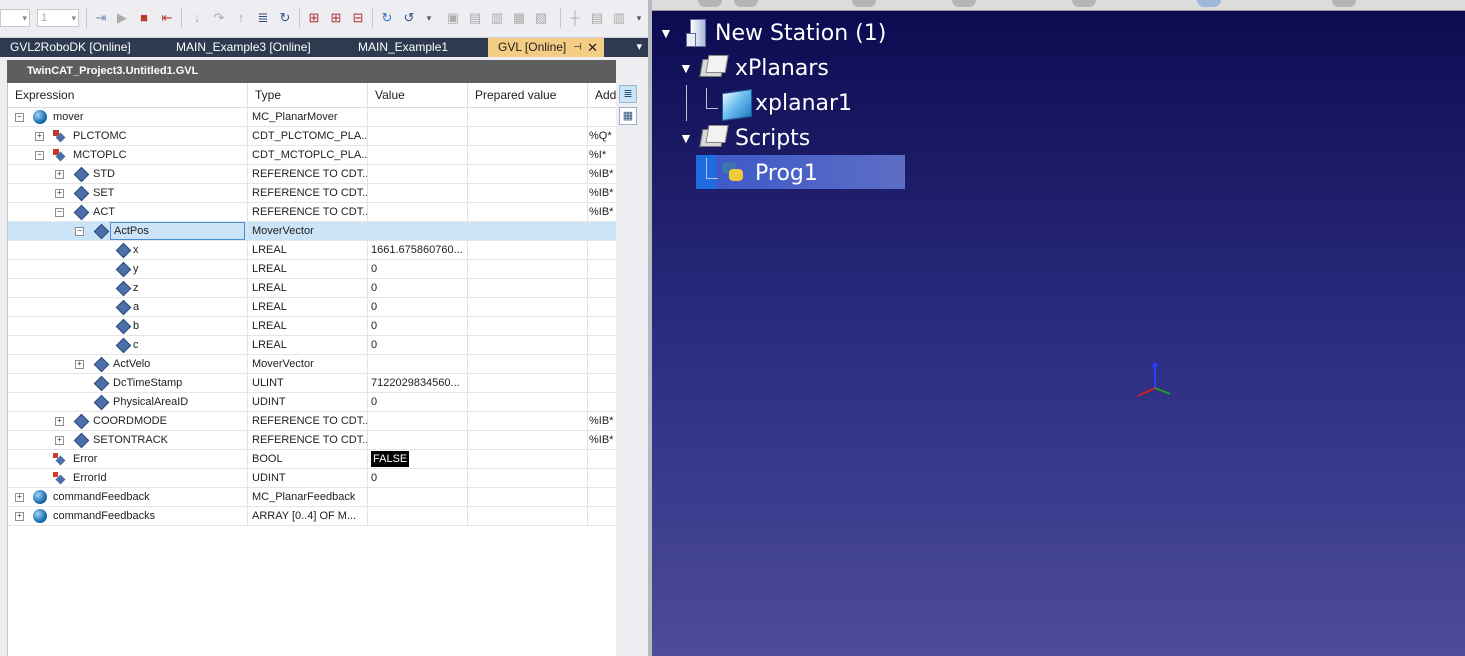 Image resolution: width=1465 pixels, height=656 pixels. Describe the element at coordinates (144, 18) in the screenshot. I see `stop-icon: ■` at that location.